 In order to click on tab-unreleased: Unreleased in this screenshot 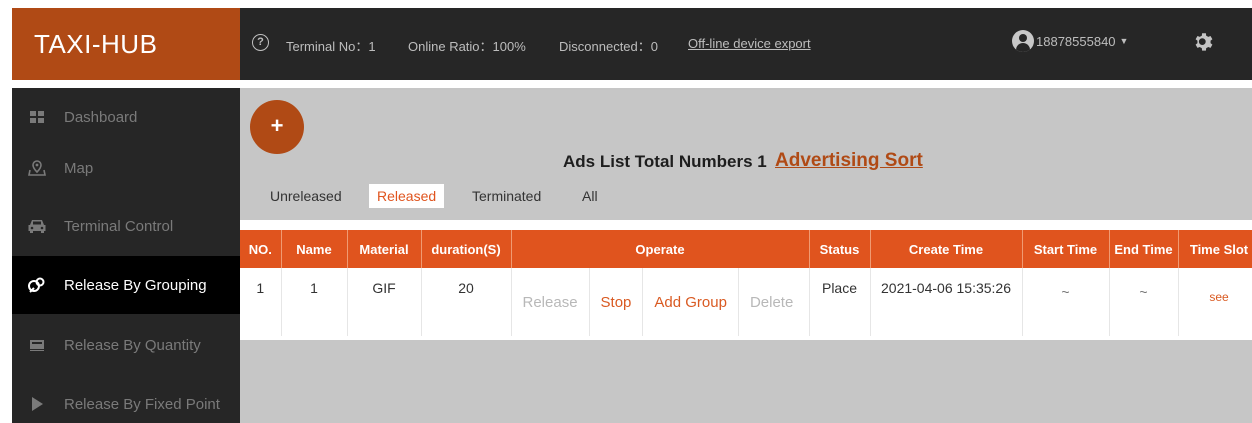, I will do `click(306, 196)`.